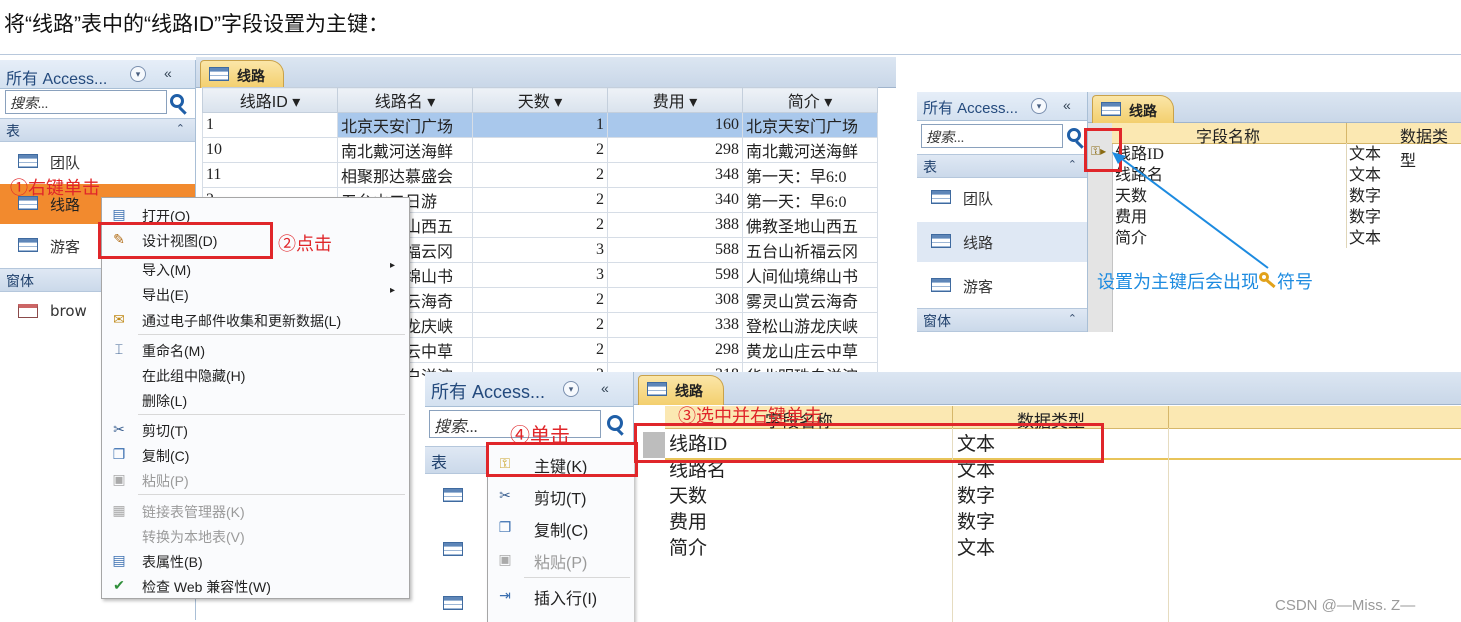 This screenshot has width=1461, height=622. What do you see at coordinates (675, 200) in the screenshot?
I see `cell: 340` at bounding box center [675, 200].